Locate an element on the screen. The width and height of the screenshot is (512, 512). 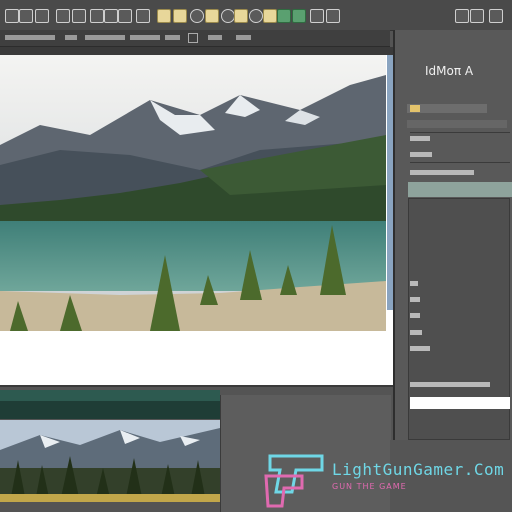
checkbox is located at coordinates (193, 38).